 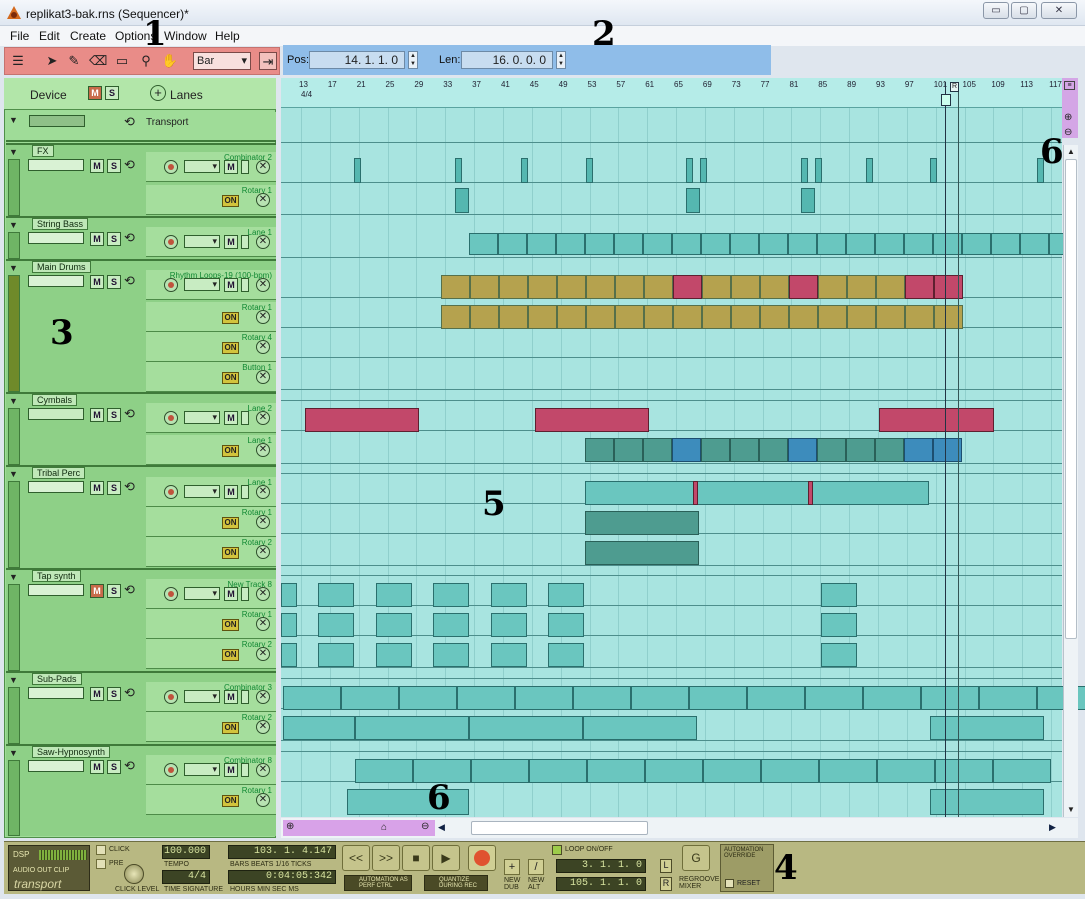 What do you see at coordinates (808, 200) in the screenshot?
I see `fx-automation-clip` at bounding box center [808, 200].